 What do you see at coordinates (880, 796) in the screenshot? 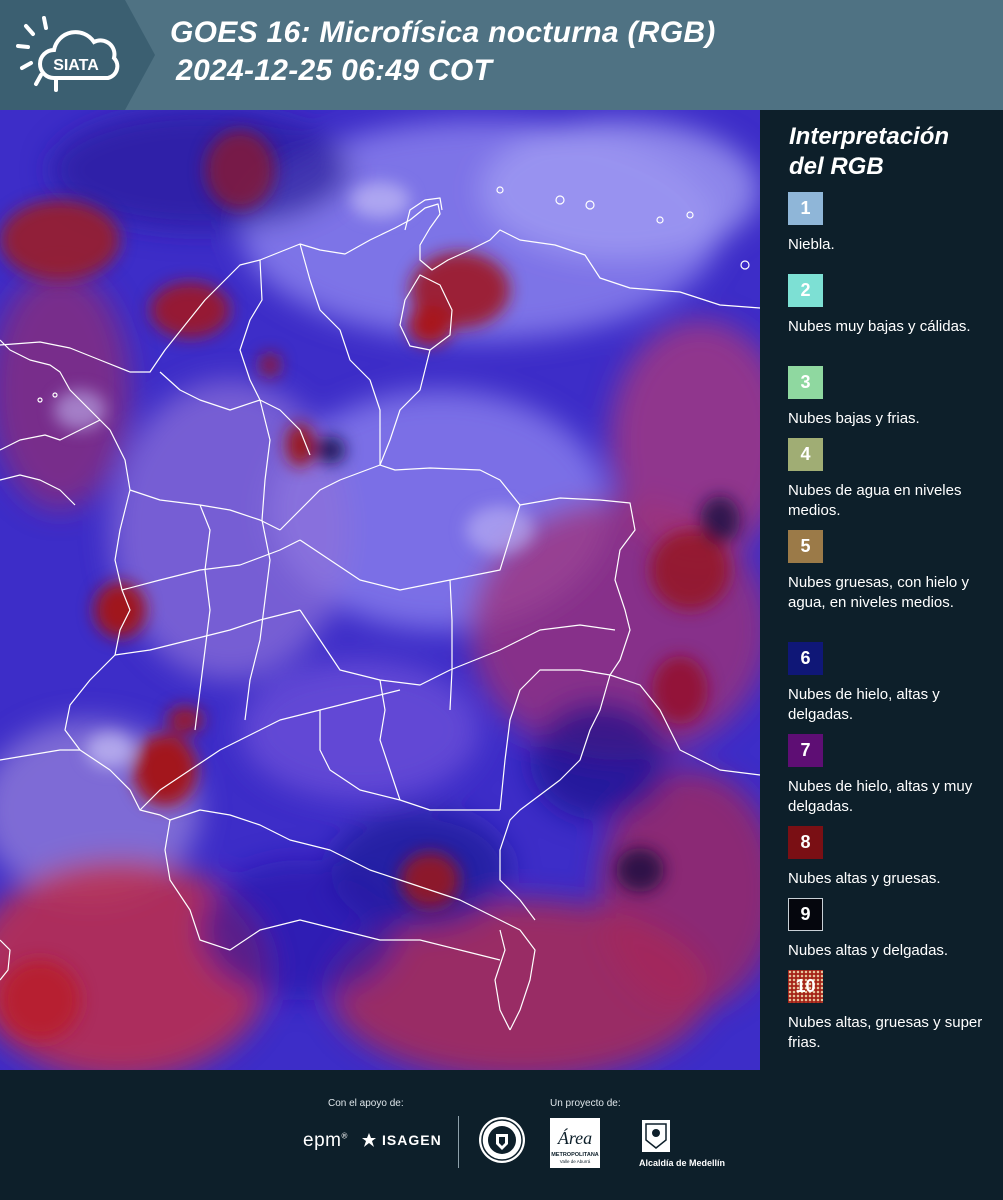
I see `legend-label-7: Nubes de hielo, altas y muy delgadas.` at bounding box center [880, 796].